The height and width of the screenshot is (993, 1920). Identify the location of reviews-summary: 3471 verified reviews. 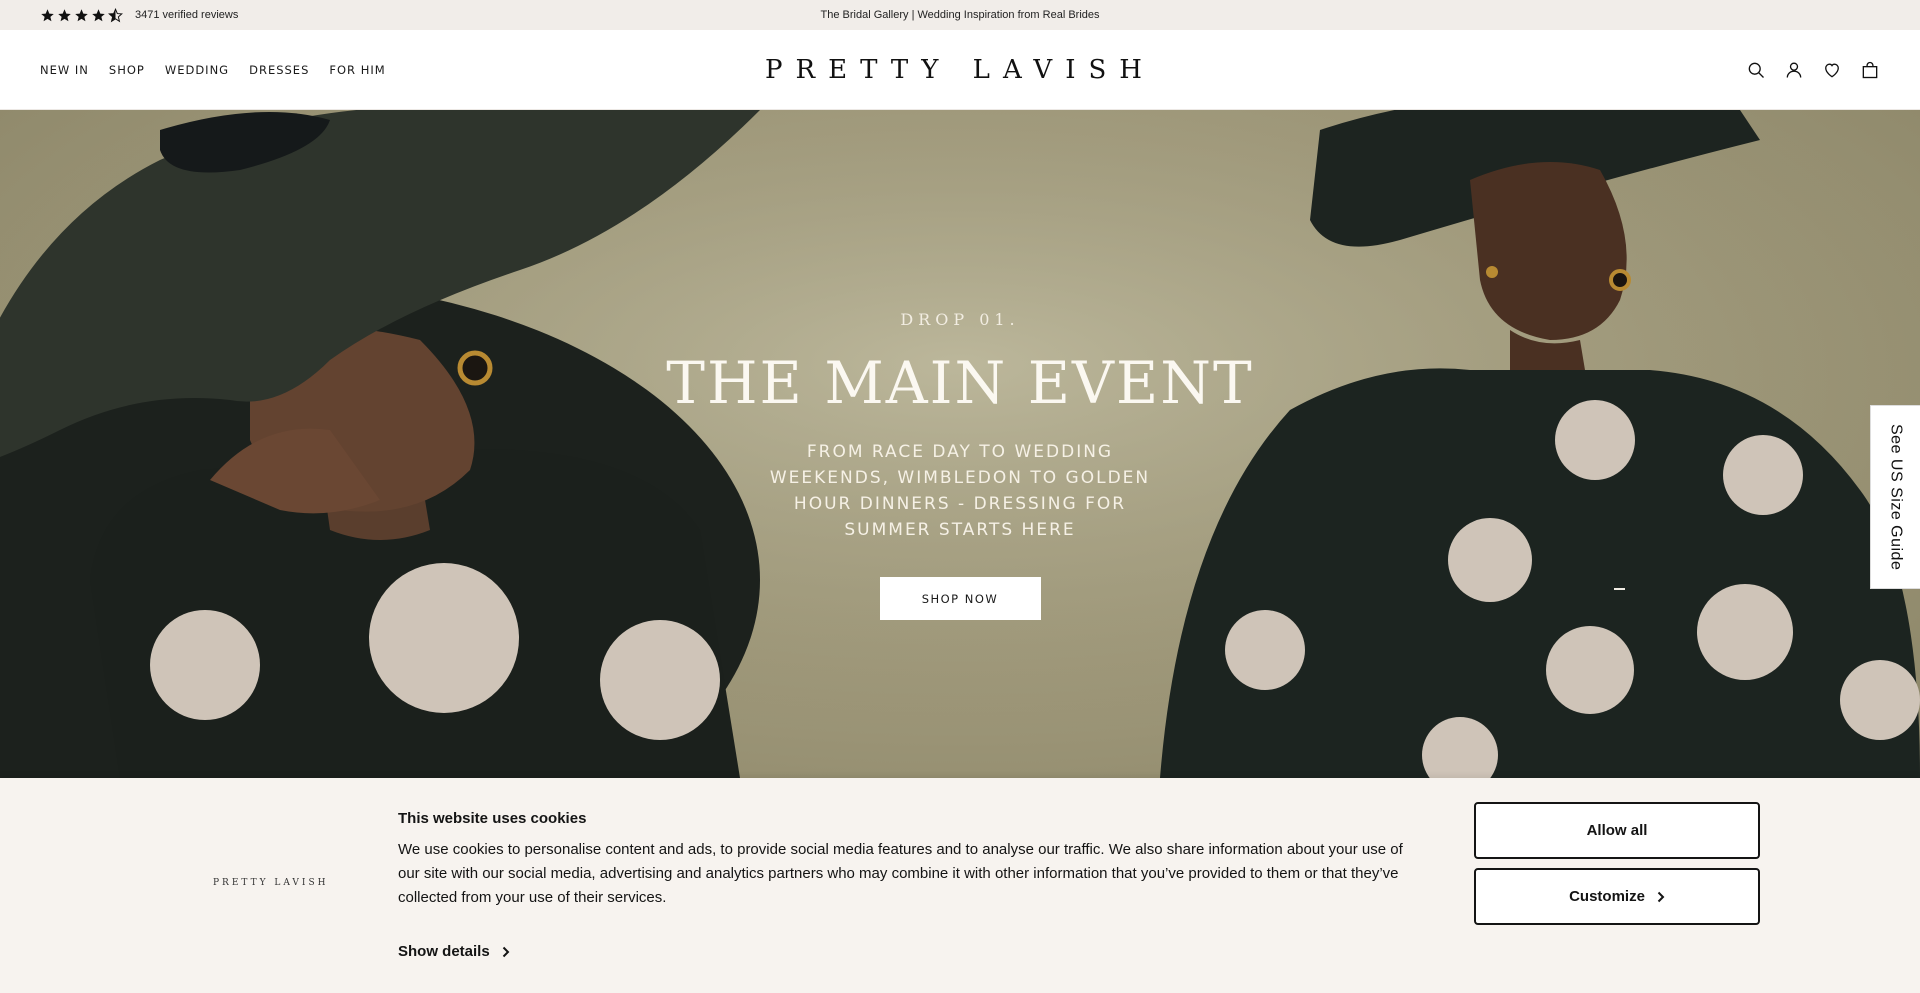
(139, 15).